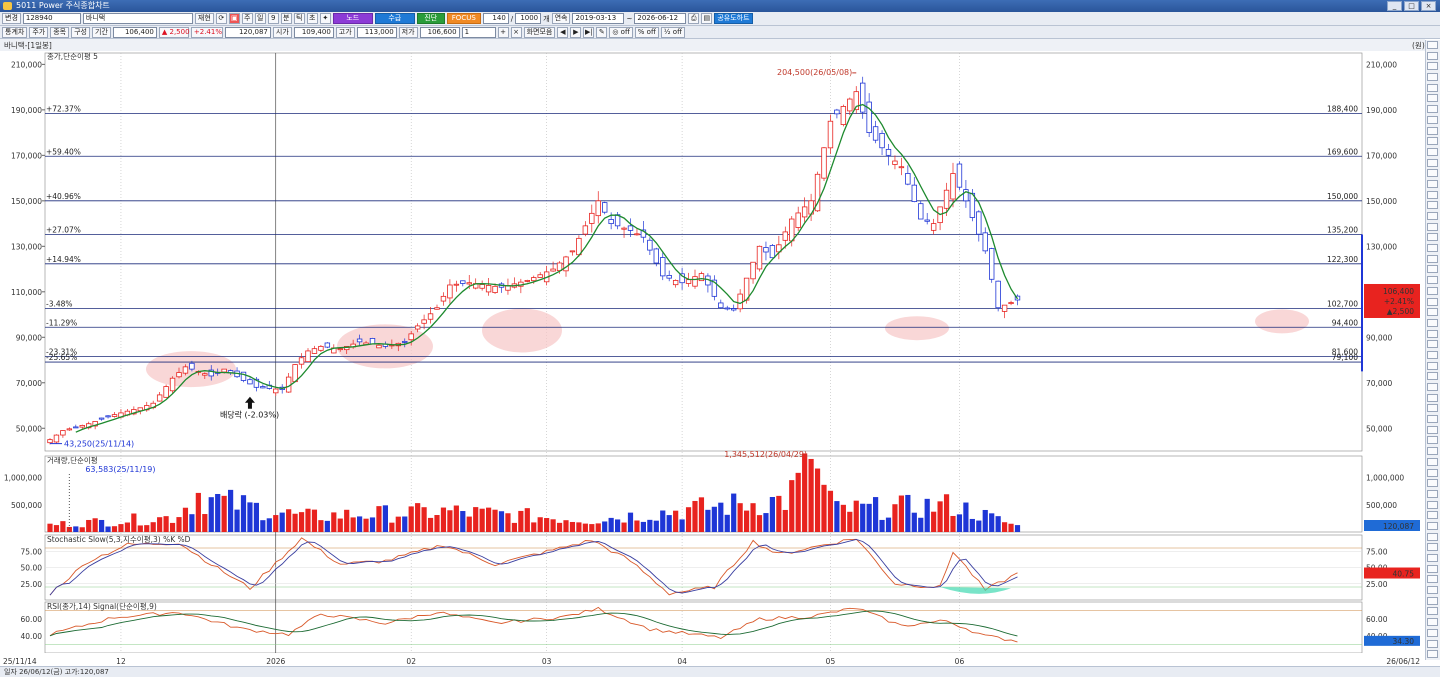 Image resolution: width=1440 pixels, height=677 pixels. I want to click on count-input: 140, so click(495, 18).